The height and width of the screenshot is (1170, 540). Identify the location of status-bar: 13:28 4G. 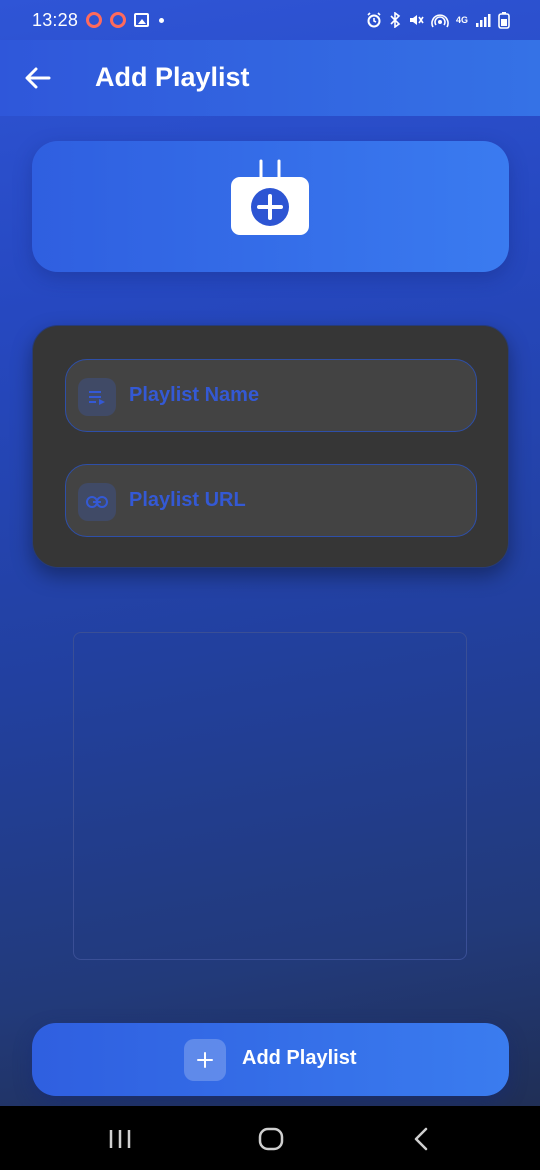
(270, 20).